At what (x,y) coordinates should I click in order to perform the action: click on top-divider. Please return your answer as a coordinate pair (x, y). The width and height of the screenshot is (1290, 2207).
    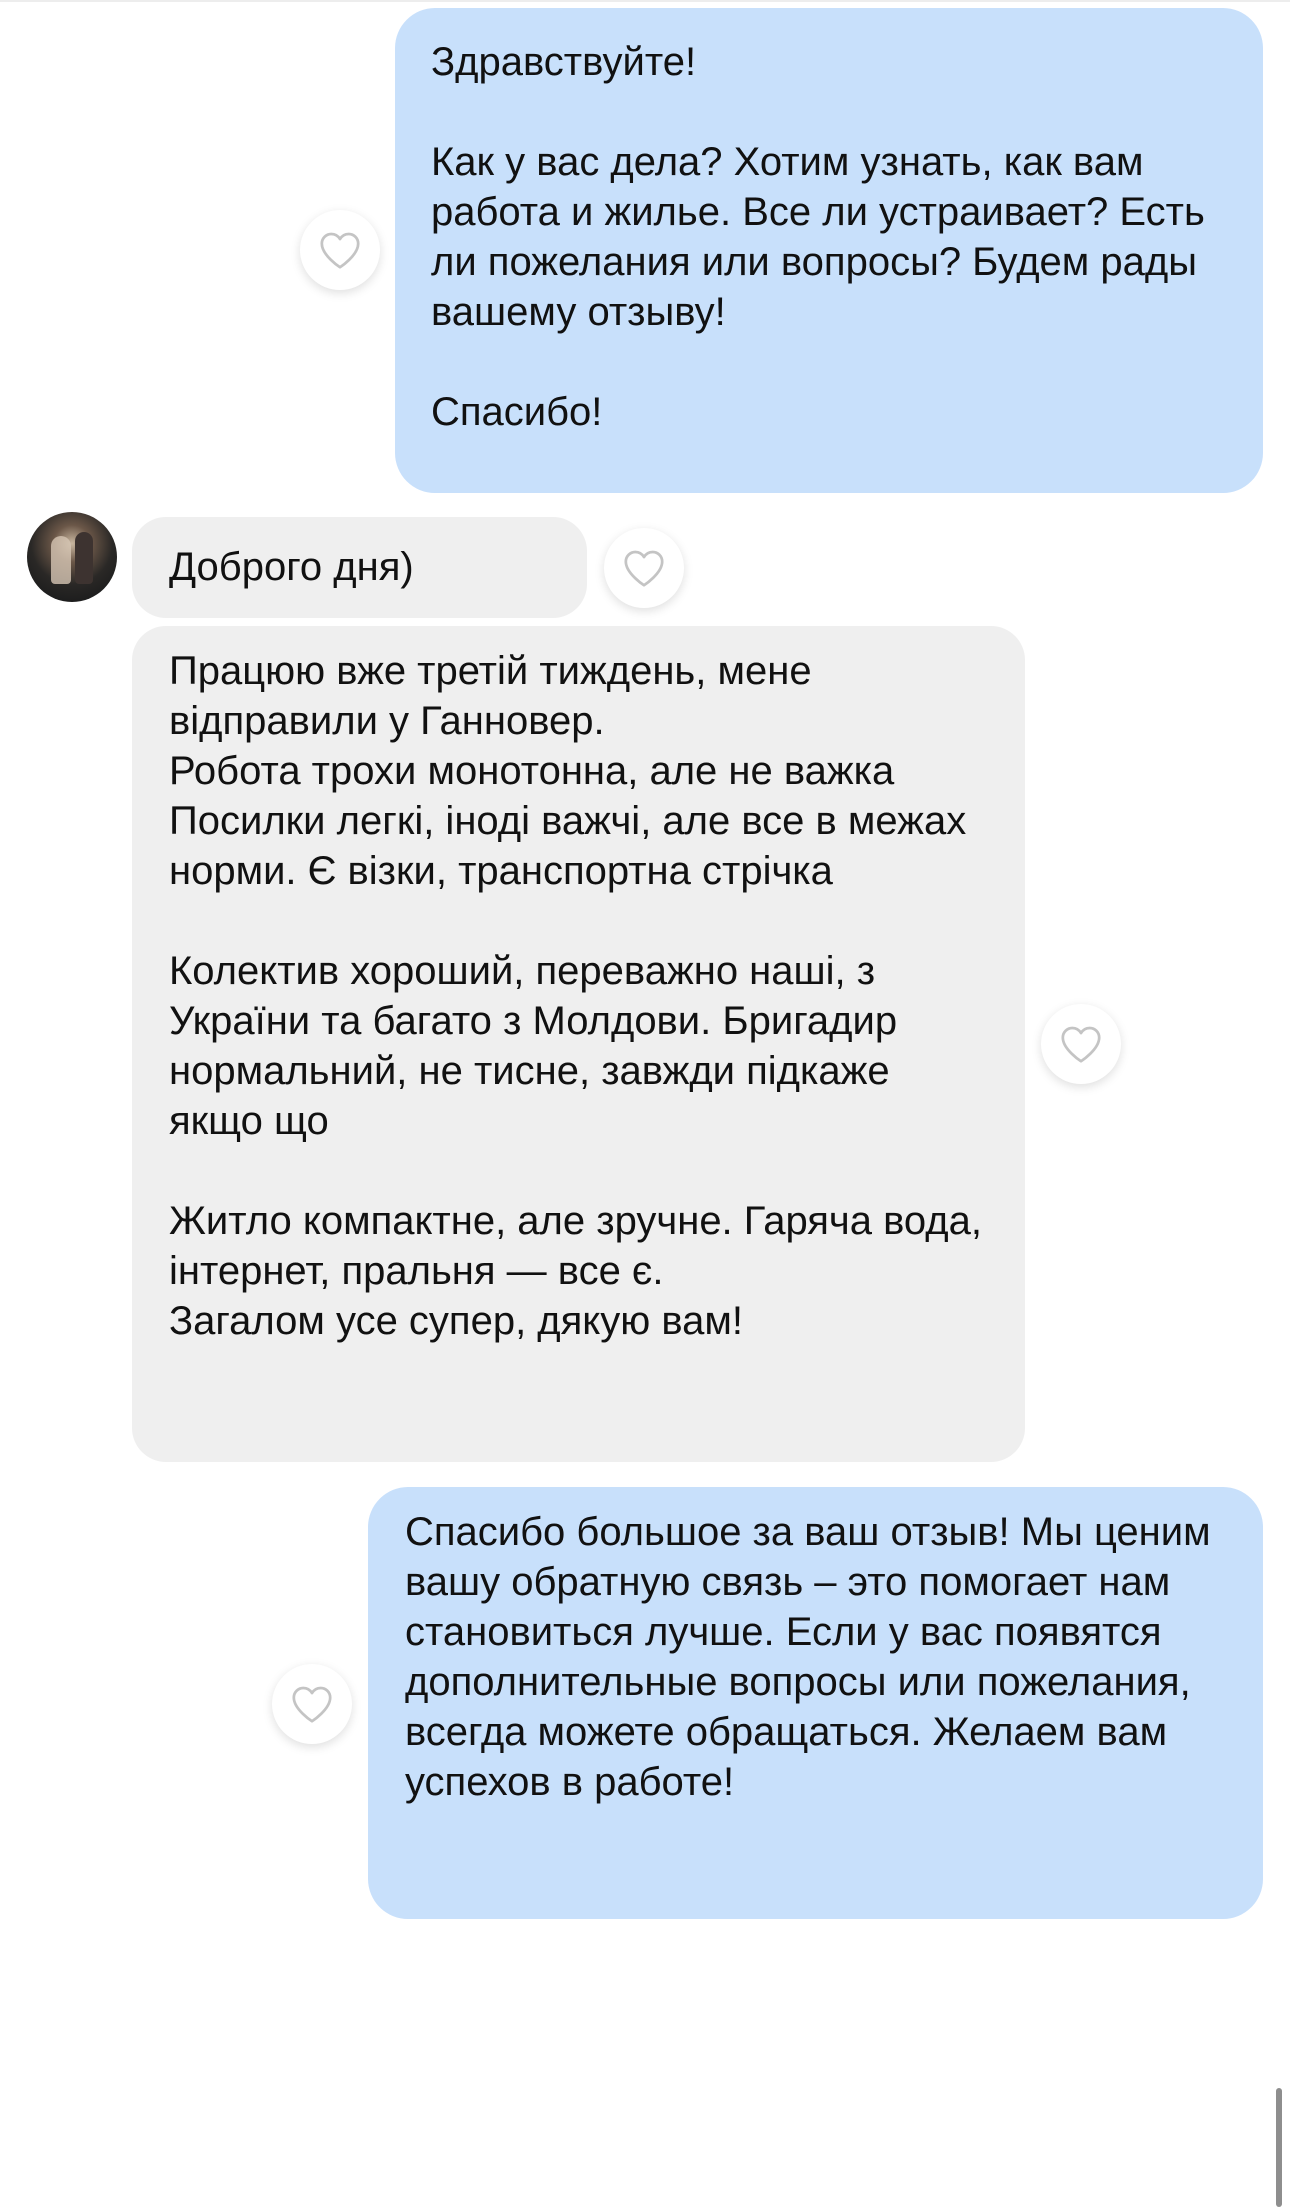
    Looking at the image, I should click on (645, 1).